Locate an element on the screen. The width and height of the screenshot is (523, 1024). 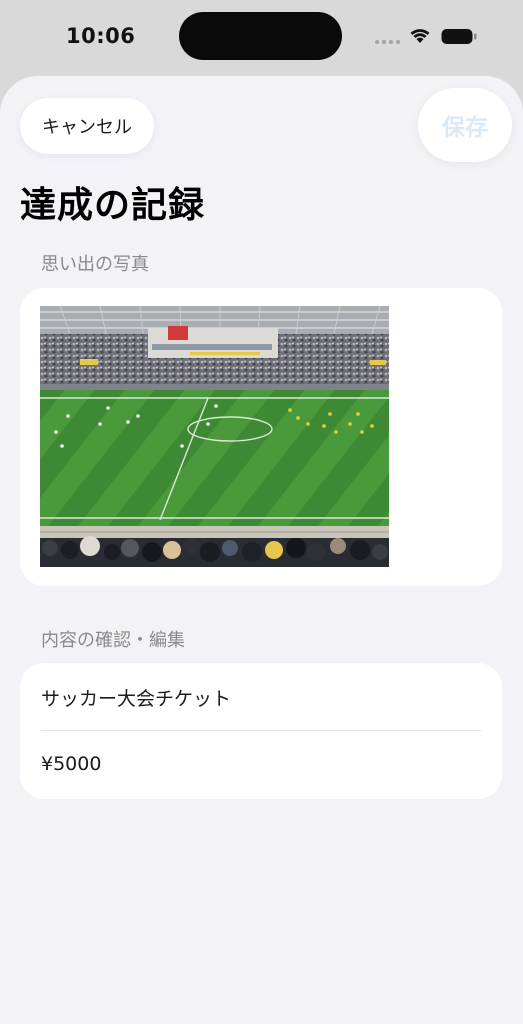
page-title: 達成の記録 is located at coordinates (113, 205).